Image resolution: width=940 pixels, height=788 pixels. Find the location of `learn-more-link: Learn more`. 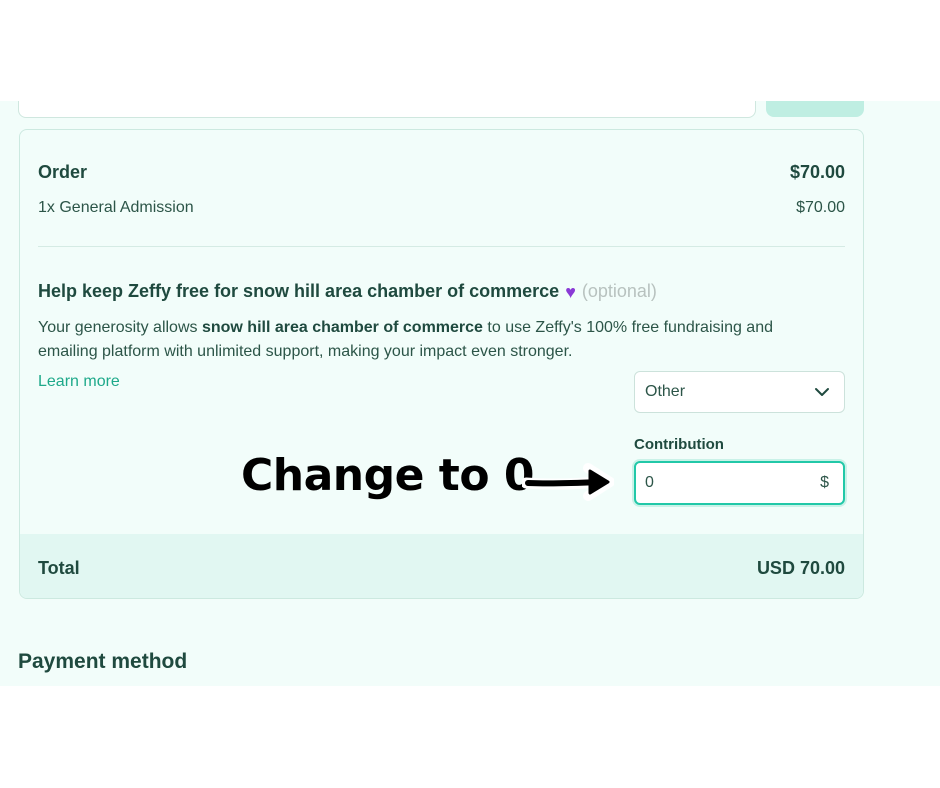

learn-more-link: Learn more is located at coordinates (79, 382).